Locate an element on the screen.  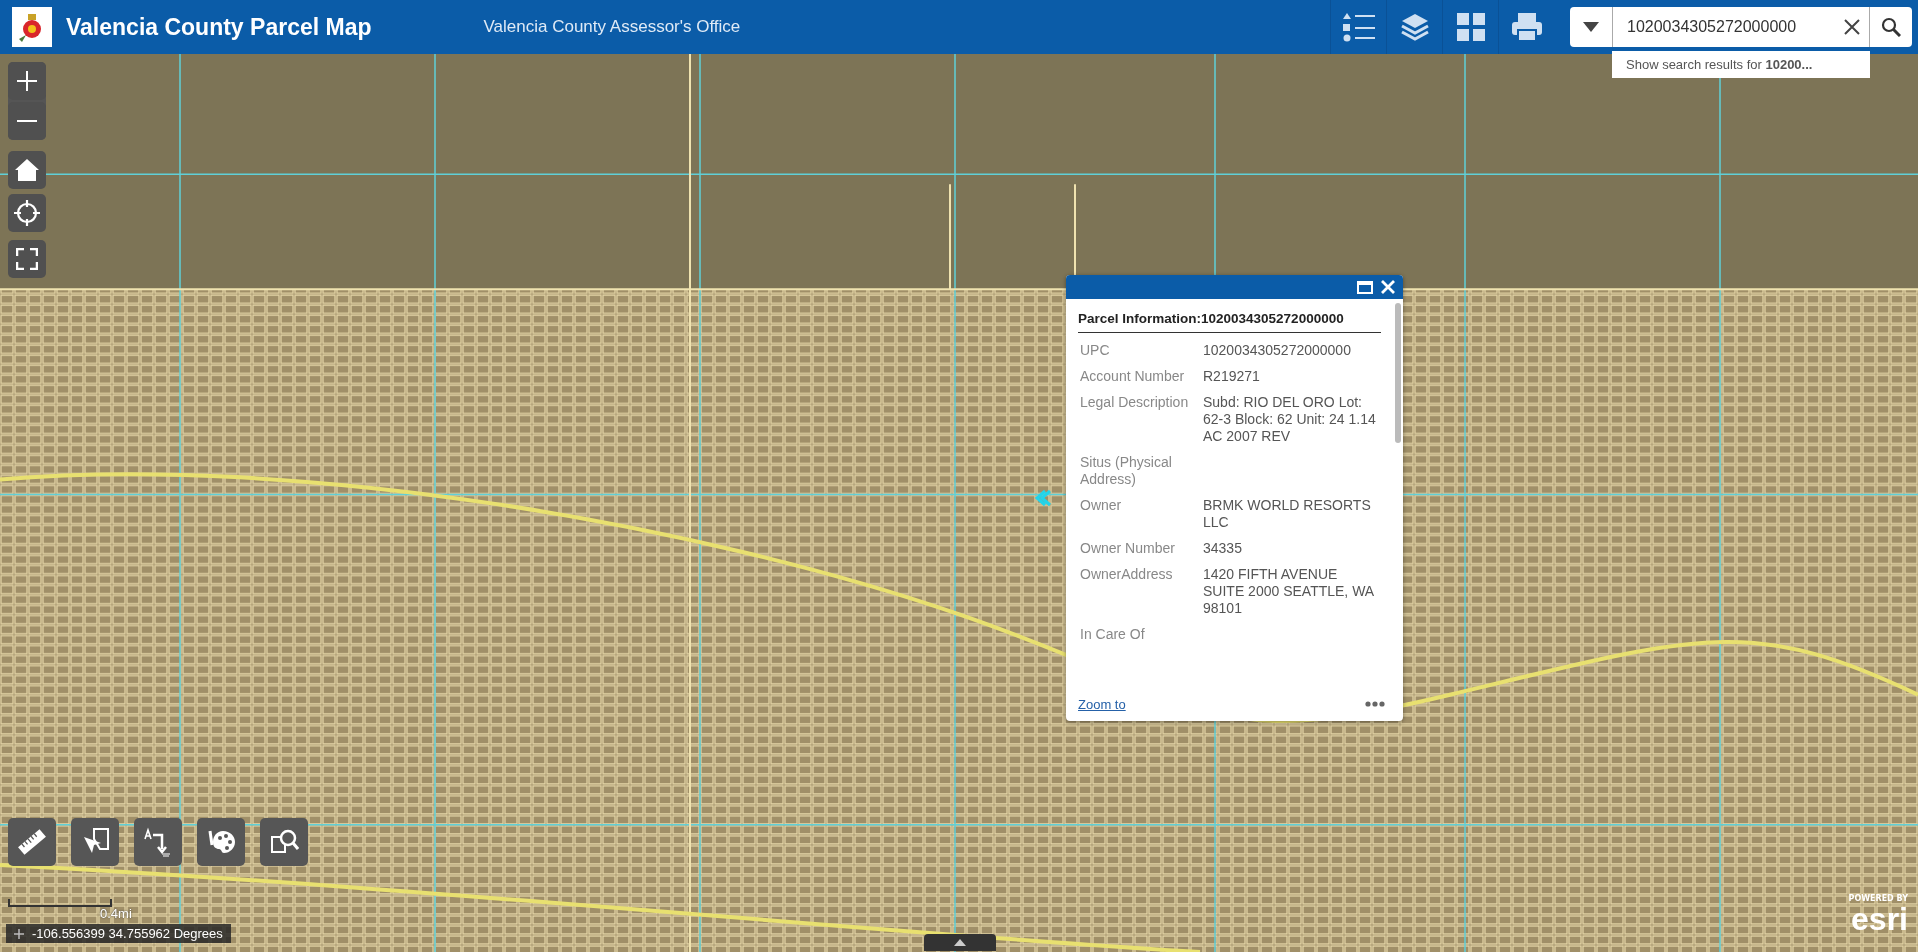
caret-up-icon is located at coordinates (960, 942).